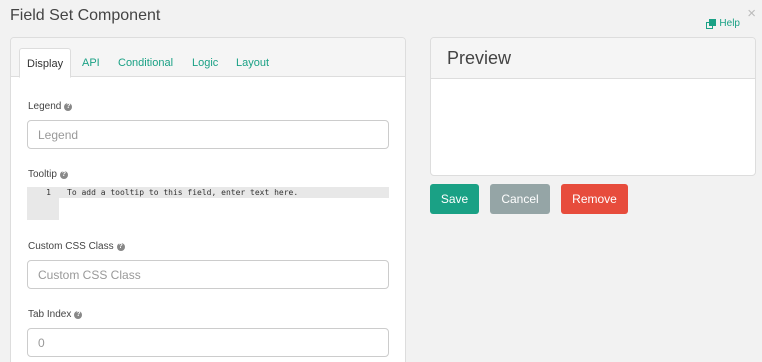 The image size is (762, 362). I want to click on custom-css-input, so click(208, 274).